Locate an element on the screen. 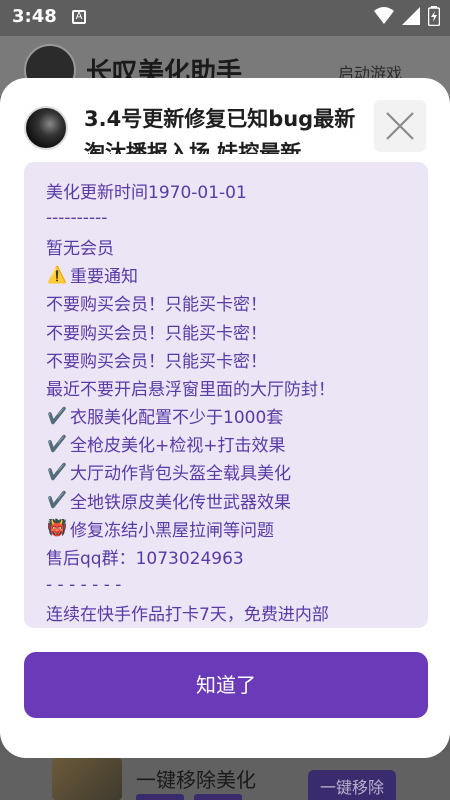 This screenshot has width=450, height=800. announcement-line: 暂无会员 is located at coordinates (237, 246).